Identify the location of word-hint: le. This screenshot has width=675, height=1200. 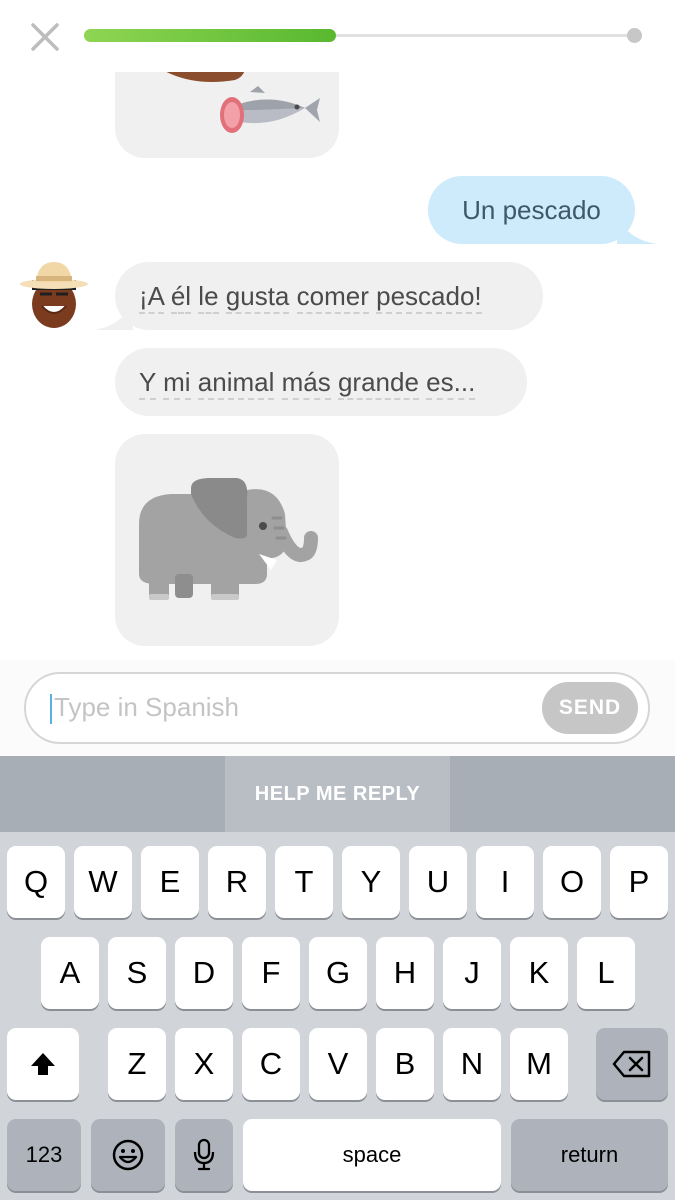
(208, 297).